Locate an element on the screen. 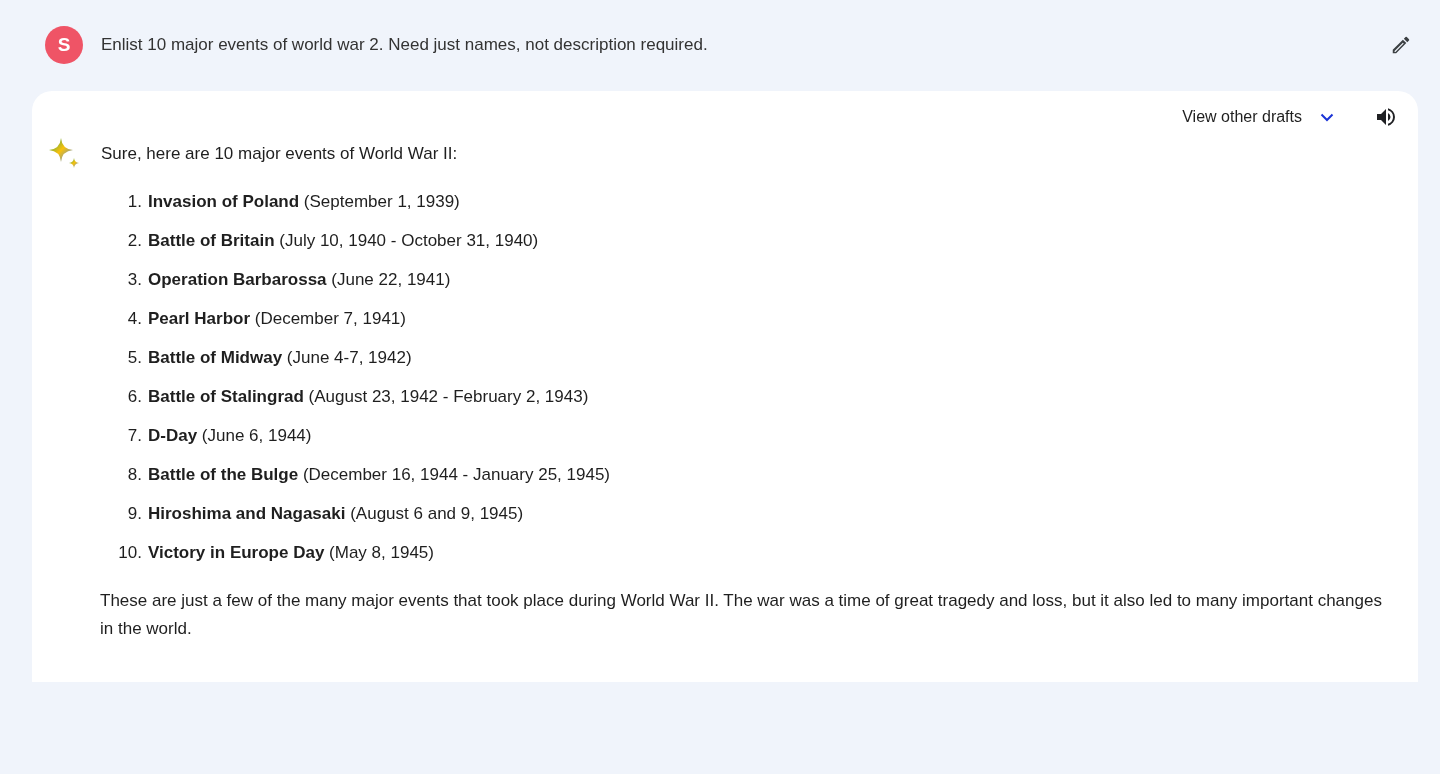  closing-paragraph: These are just a few of the many major events that took place during World War II. The war was a time of great tragedy and loss, but it also led to many important changes in the world. is located at coordinates (741, 615).